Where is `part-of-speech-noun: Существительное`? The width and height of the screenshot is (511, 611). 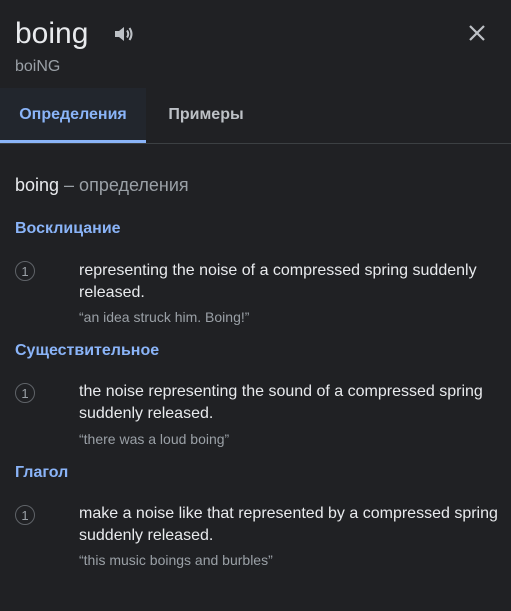
part-of-speech-noun: Существительное is located at coordinates (87, 350).